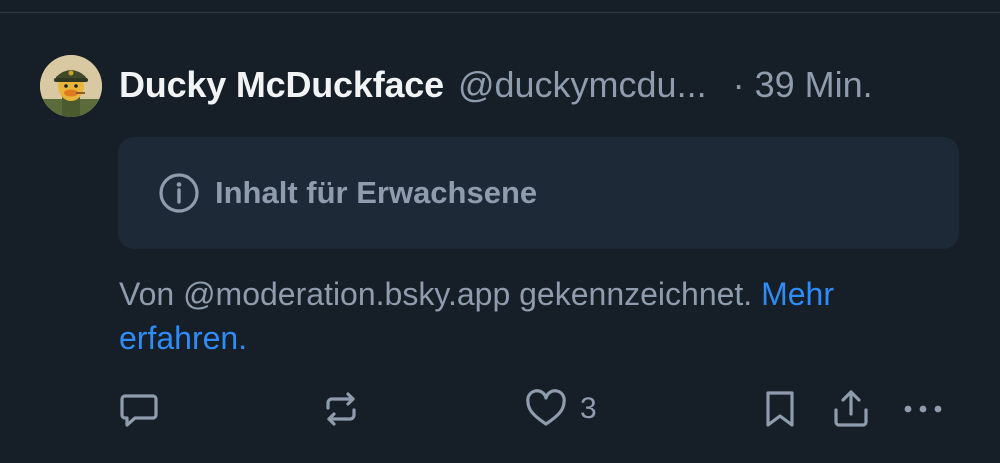 The image size is (1000, 463). I want to click on heart-icon, so click(546, 409).